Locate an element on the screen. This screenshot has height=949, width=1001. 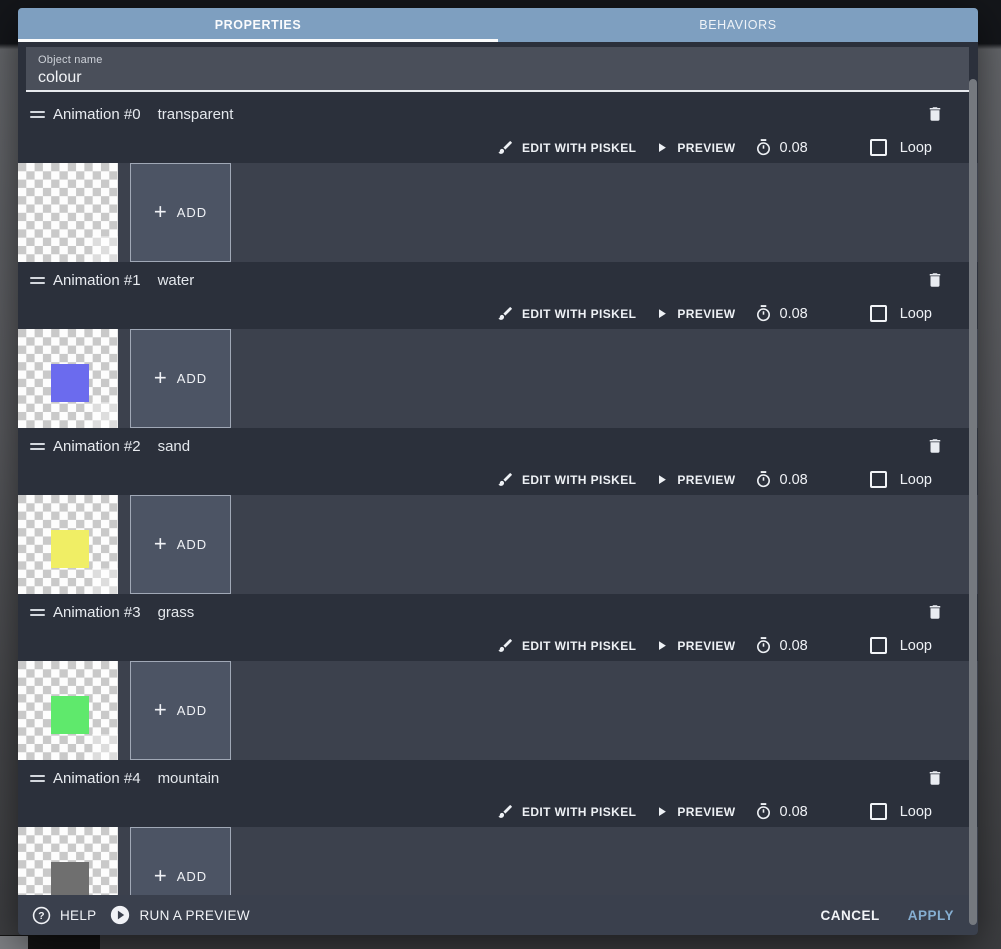
animation-title: Animation #1 is located at coordinates (97, 280).